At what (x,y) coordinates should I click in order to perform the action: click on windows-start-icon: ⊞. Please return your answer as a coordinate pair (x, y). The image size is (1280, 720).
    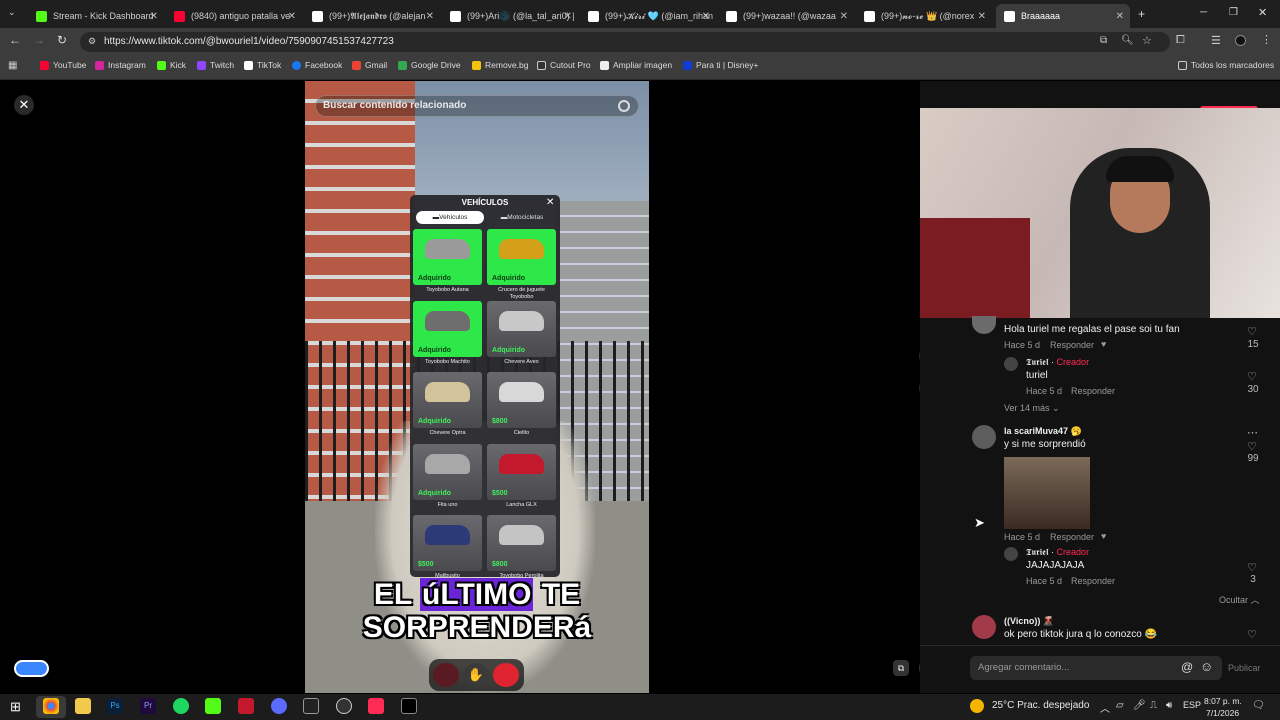
    Looking at the image, I should click on (15, 707).